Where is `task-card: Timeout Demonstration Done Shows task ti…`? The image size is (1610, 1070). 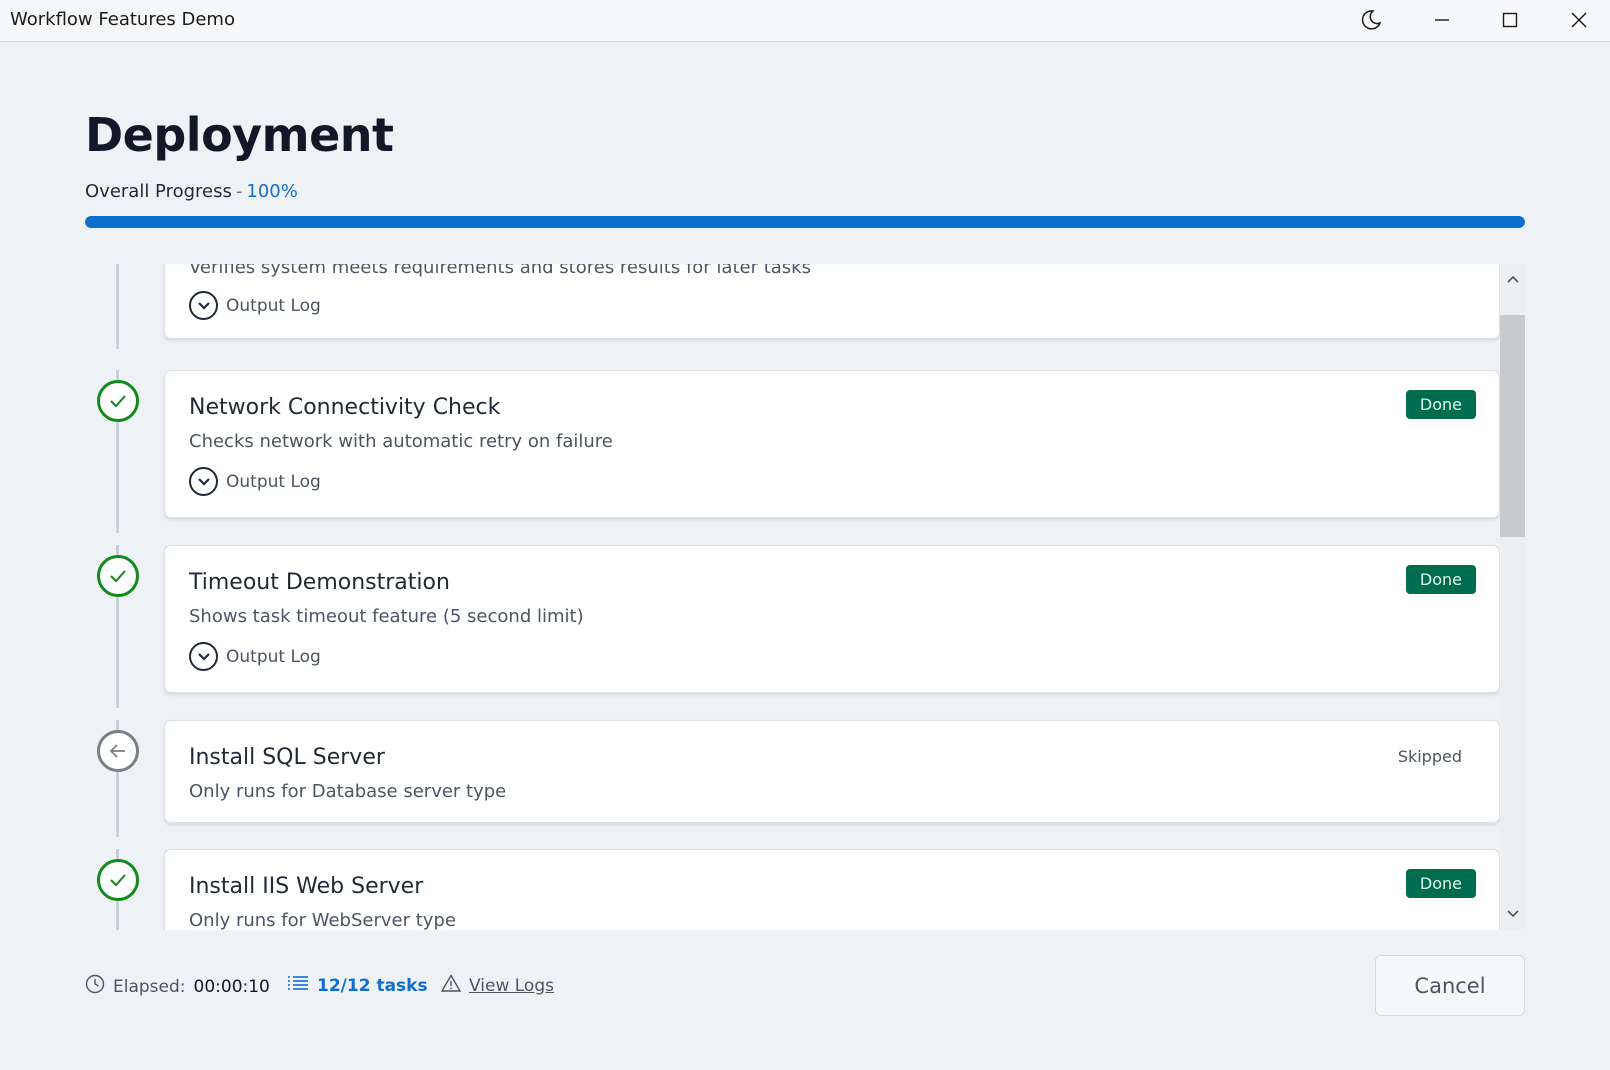 task-card: Timeout Demonstration Done Shows task ti… is located at coordinates (832, 619).